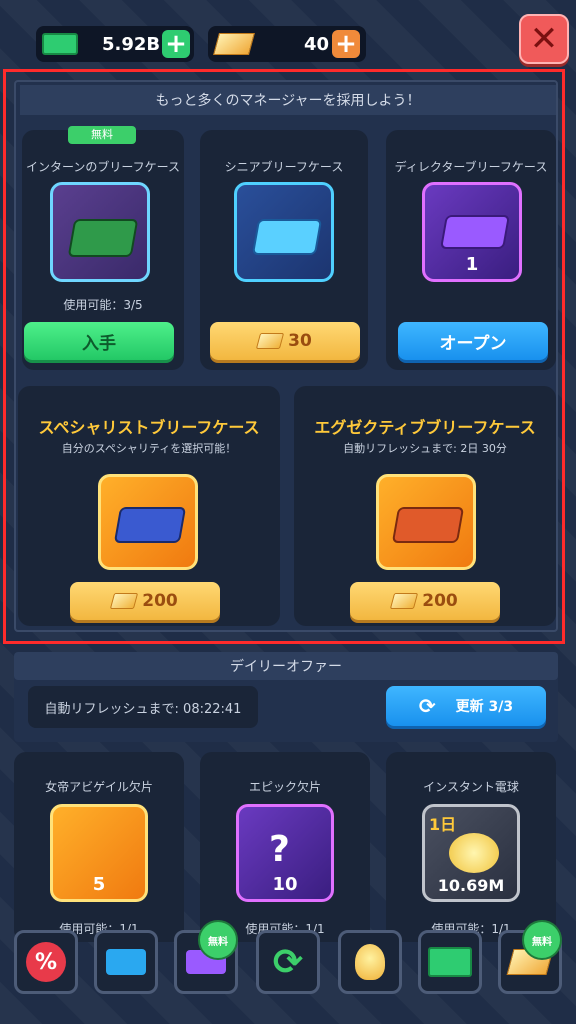 Image resolution: width=576 pixels, height=1024 pixels. Describe the element at coordinates (131, 44) in the screenshot. I see `cash-value: 5.92B` at that location.